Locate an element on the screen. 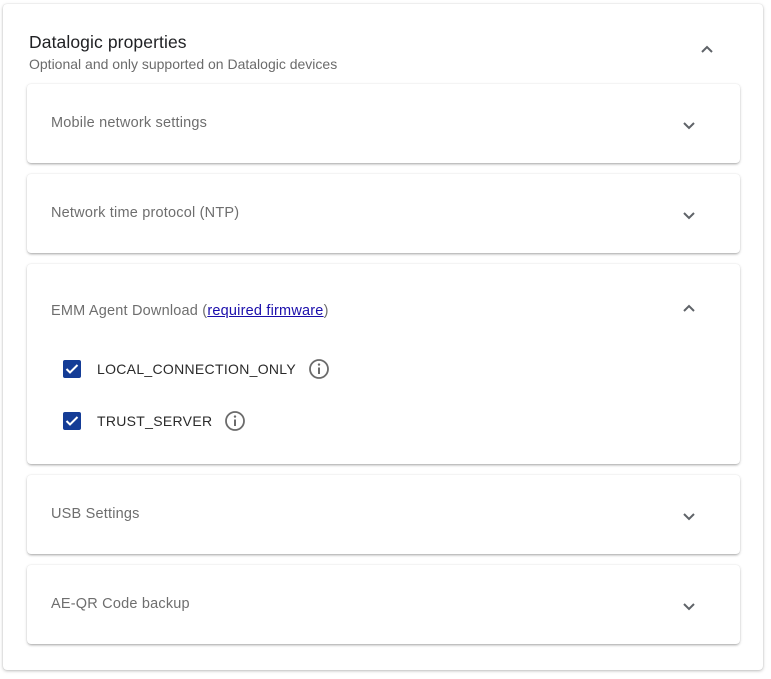 This screenshot has width=771, height=679. panel-header-ntp: Network time protocol (NTP) is located at coordinates (383, 214).